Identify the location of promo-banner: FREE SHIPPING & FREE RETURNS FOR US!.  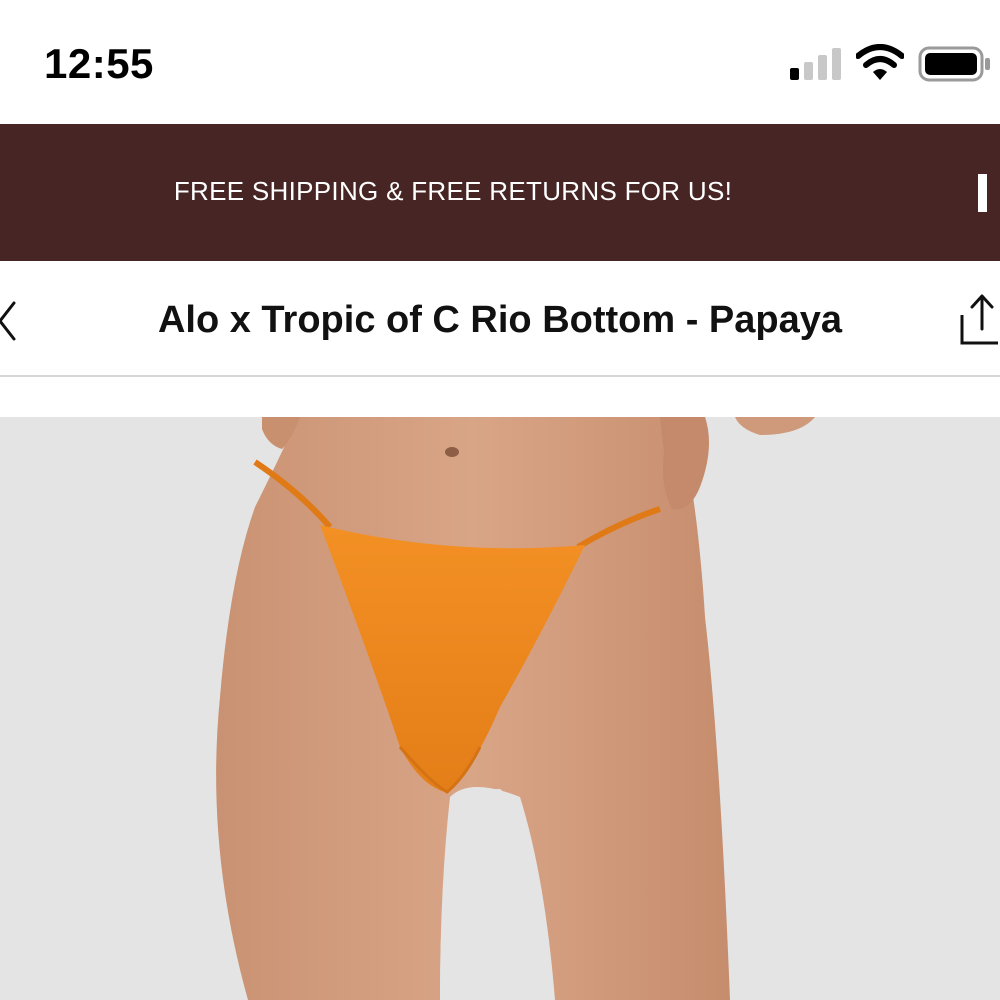
(500, 192).